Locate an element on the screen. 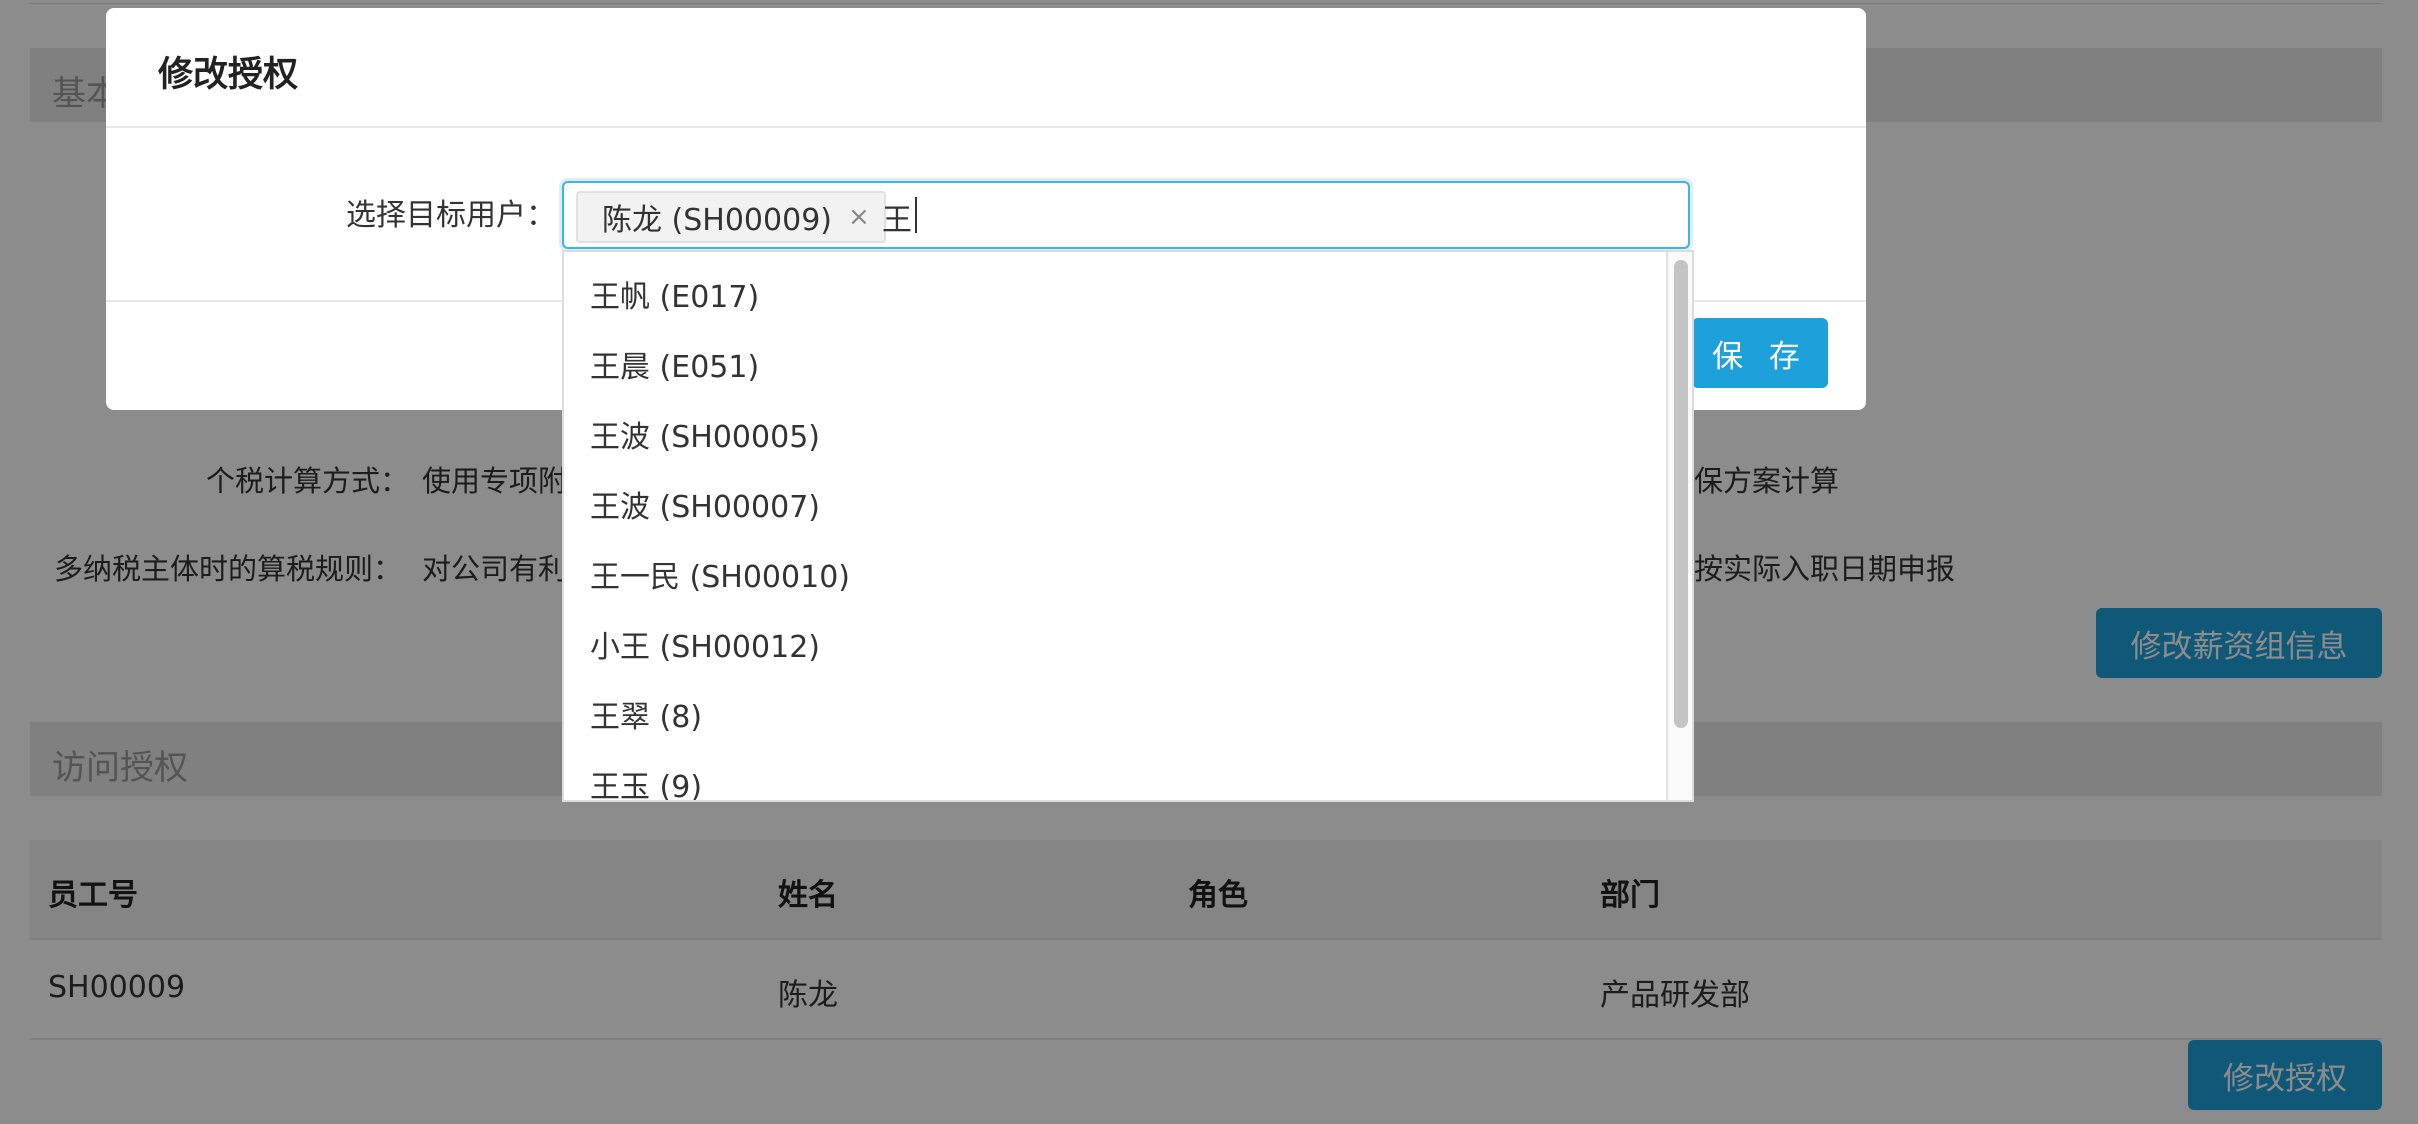 The image size is (2418, 1124). selected-user-tag: 陈龙 (SH00009) × is located at coordinates (731, 217).